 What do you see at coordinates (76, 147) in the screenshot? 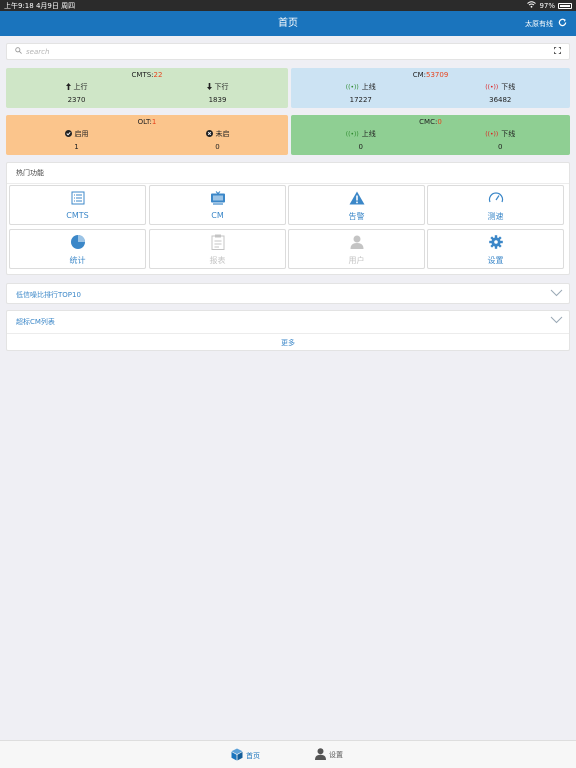
I see `olt-enabled-value: 1` at bounding box center [76, 147].